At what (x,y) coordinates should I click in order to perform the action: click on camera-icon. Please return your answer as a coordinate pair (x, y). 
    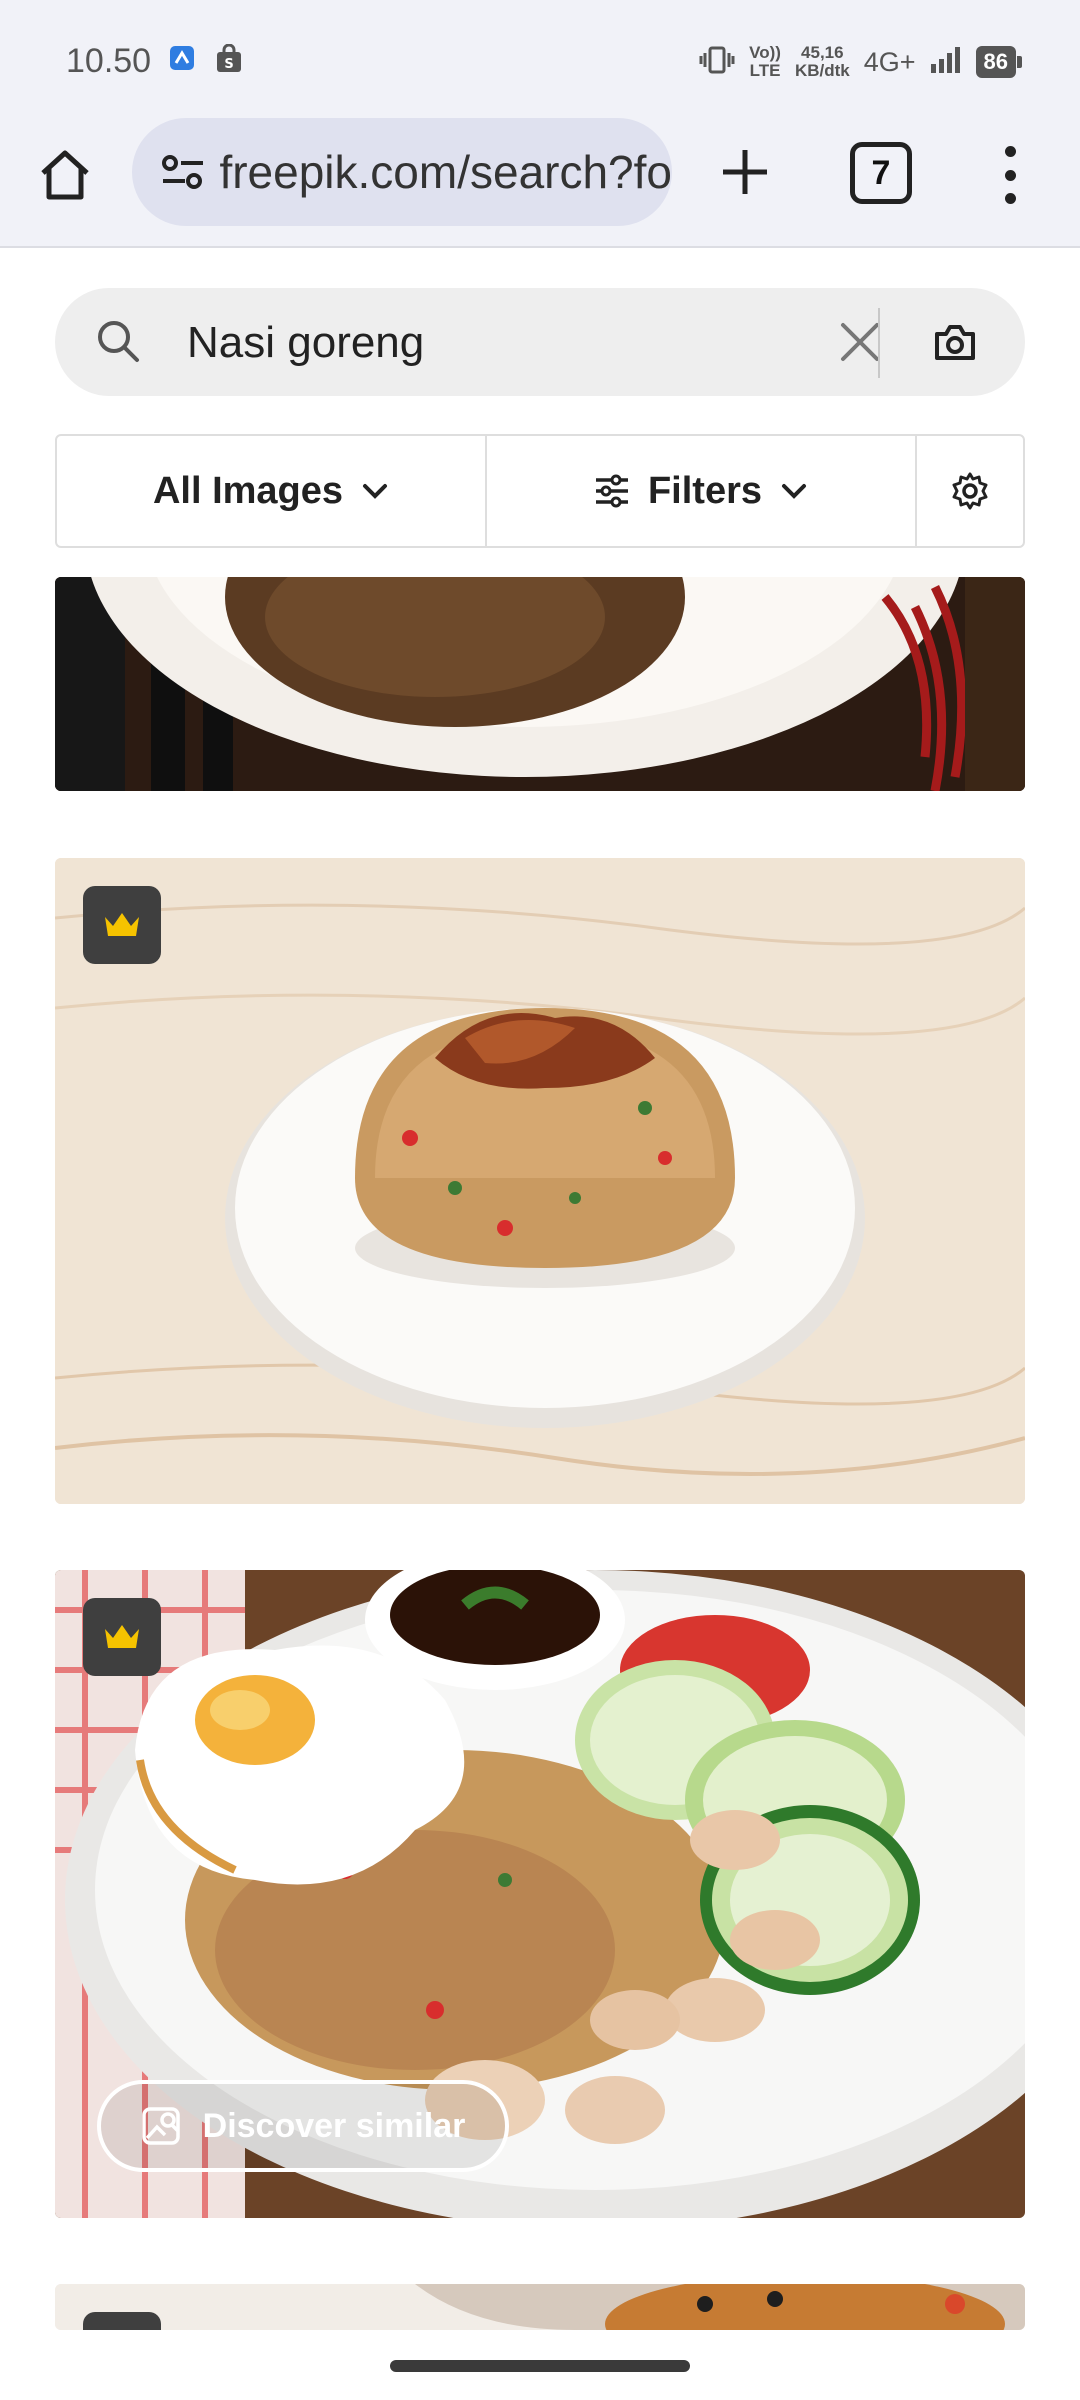
    Looking at the image, I should click on (955, 342).